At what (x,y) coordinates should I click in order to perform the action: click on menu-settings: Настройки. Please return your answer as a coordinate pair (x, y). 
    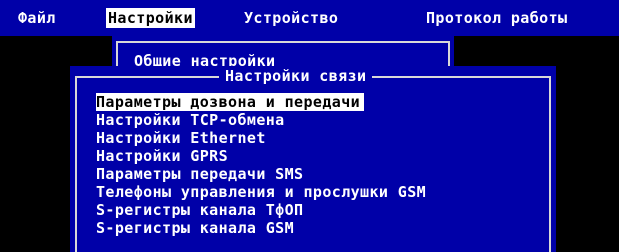
    Looking at the image, I should click on (150, 18).